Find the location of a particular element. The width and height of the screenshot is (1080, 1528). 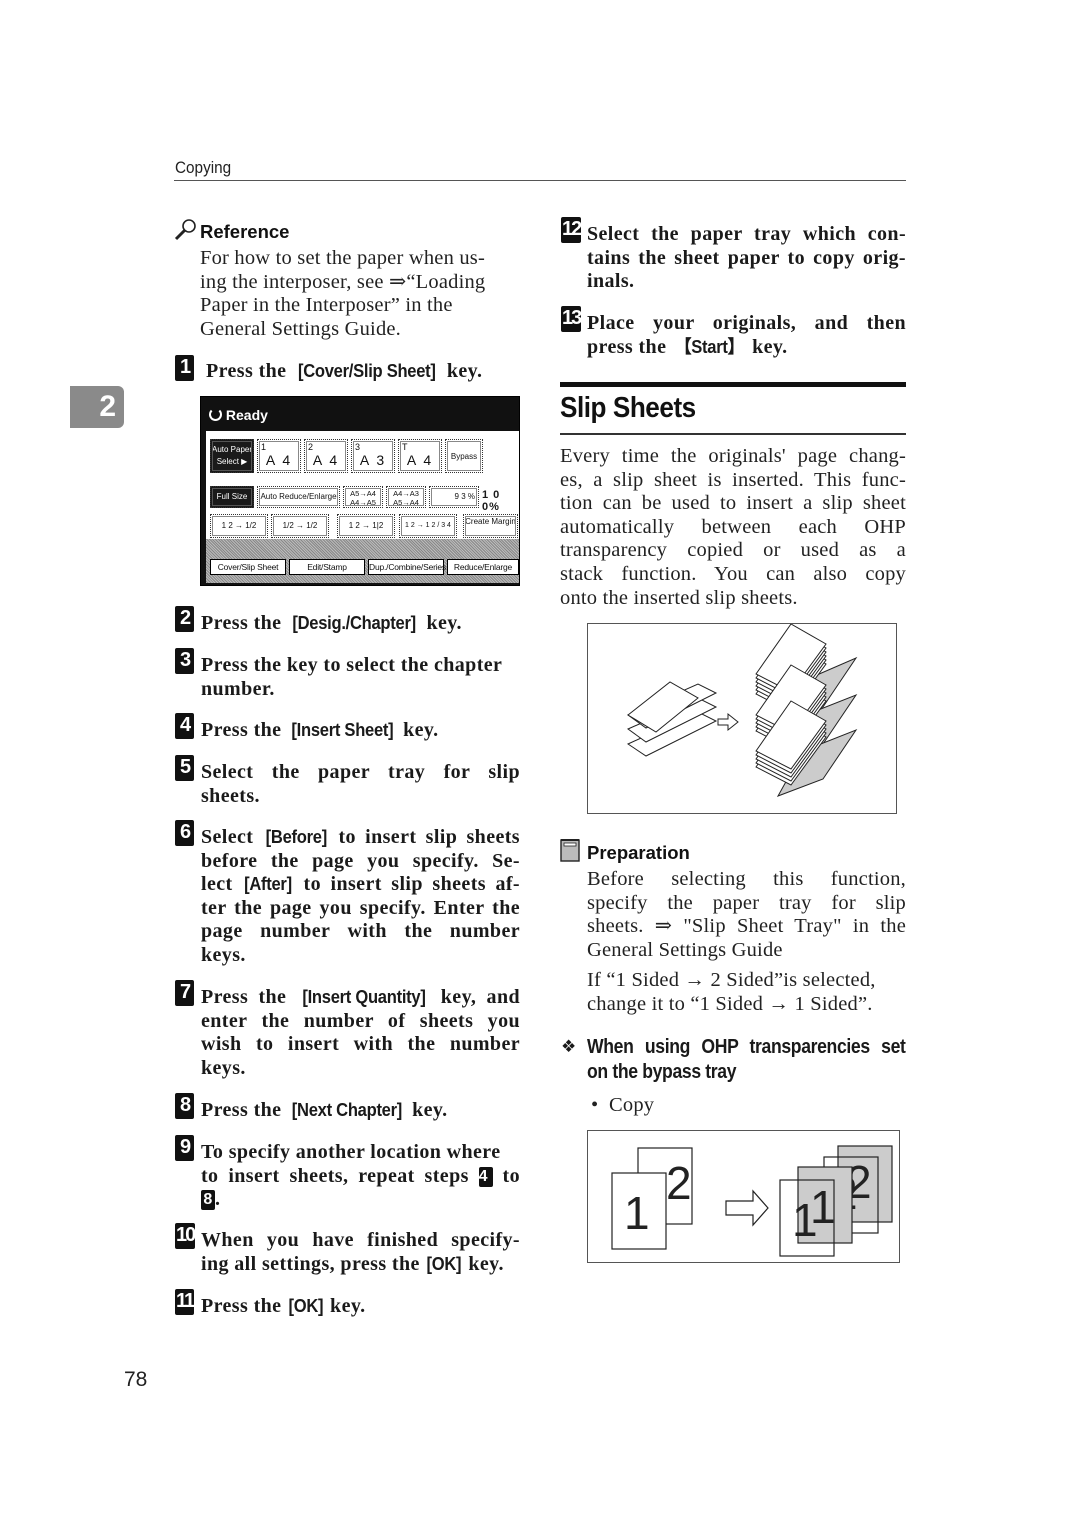

tray-size: A 3 is located at coordinates (373, 460).